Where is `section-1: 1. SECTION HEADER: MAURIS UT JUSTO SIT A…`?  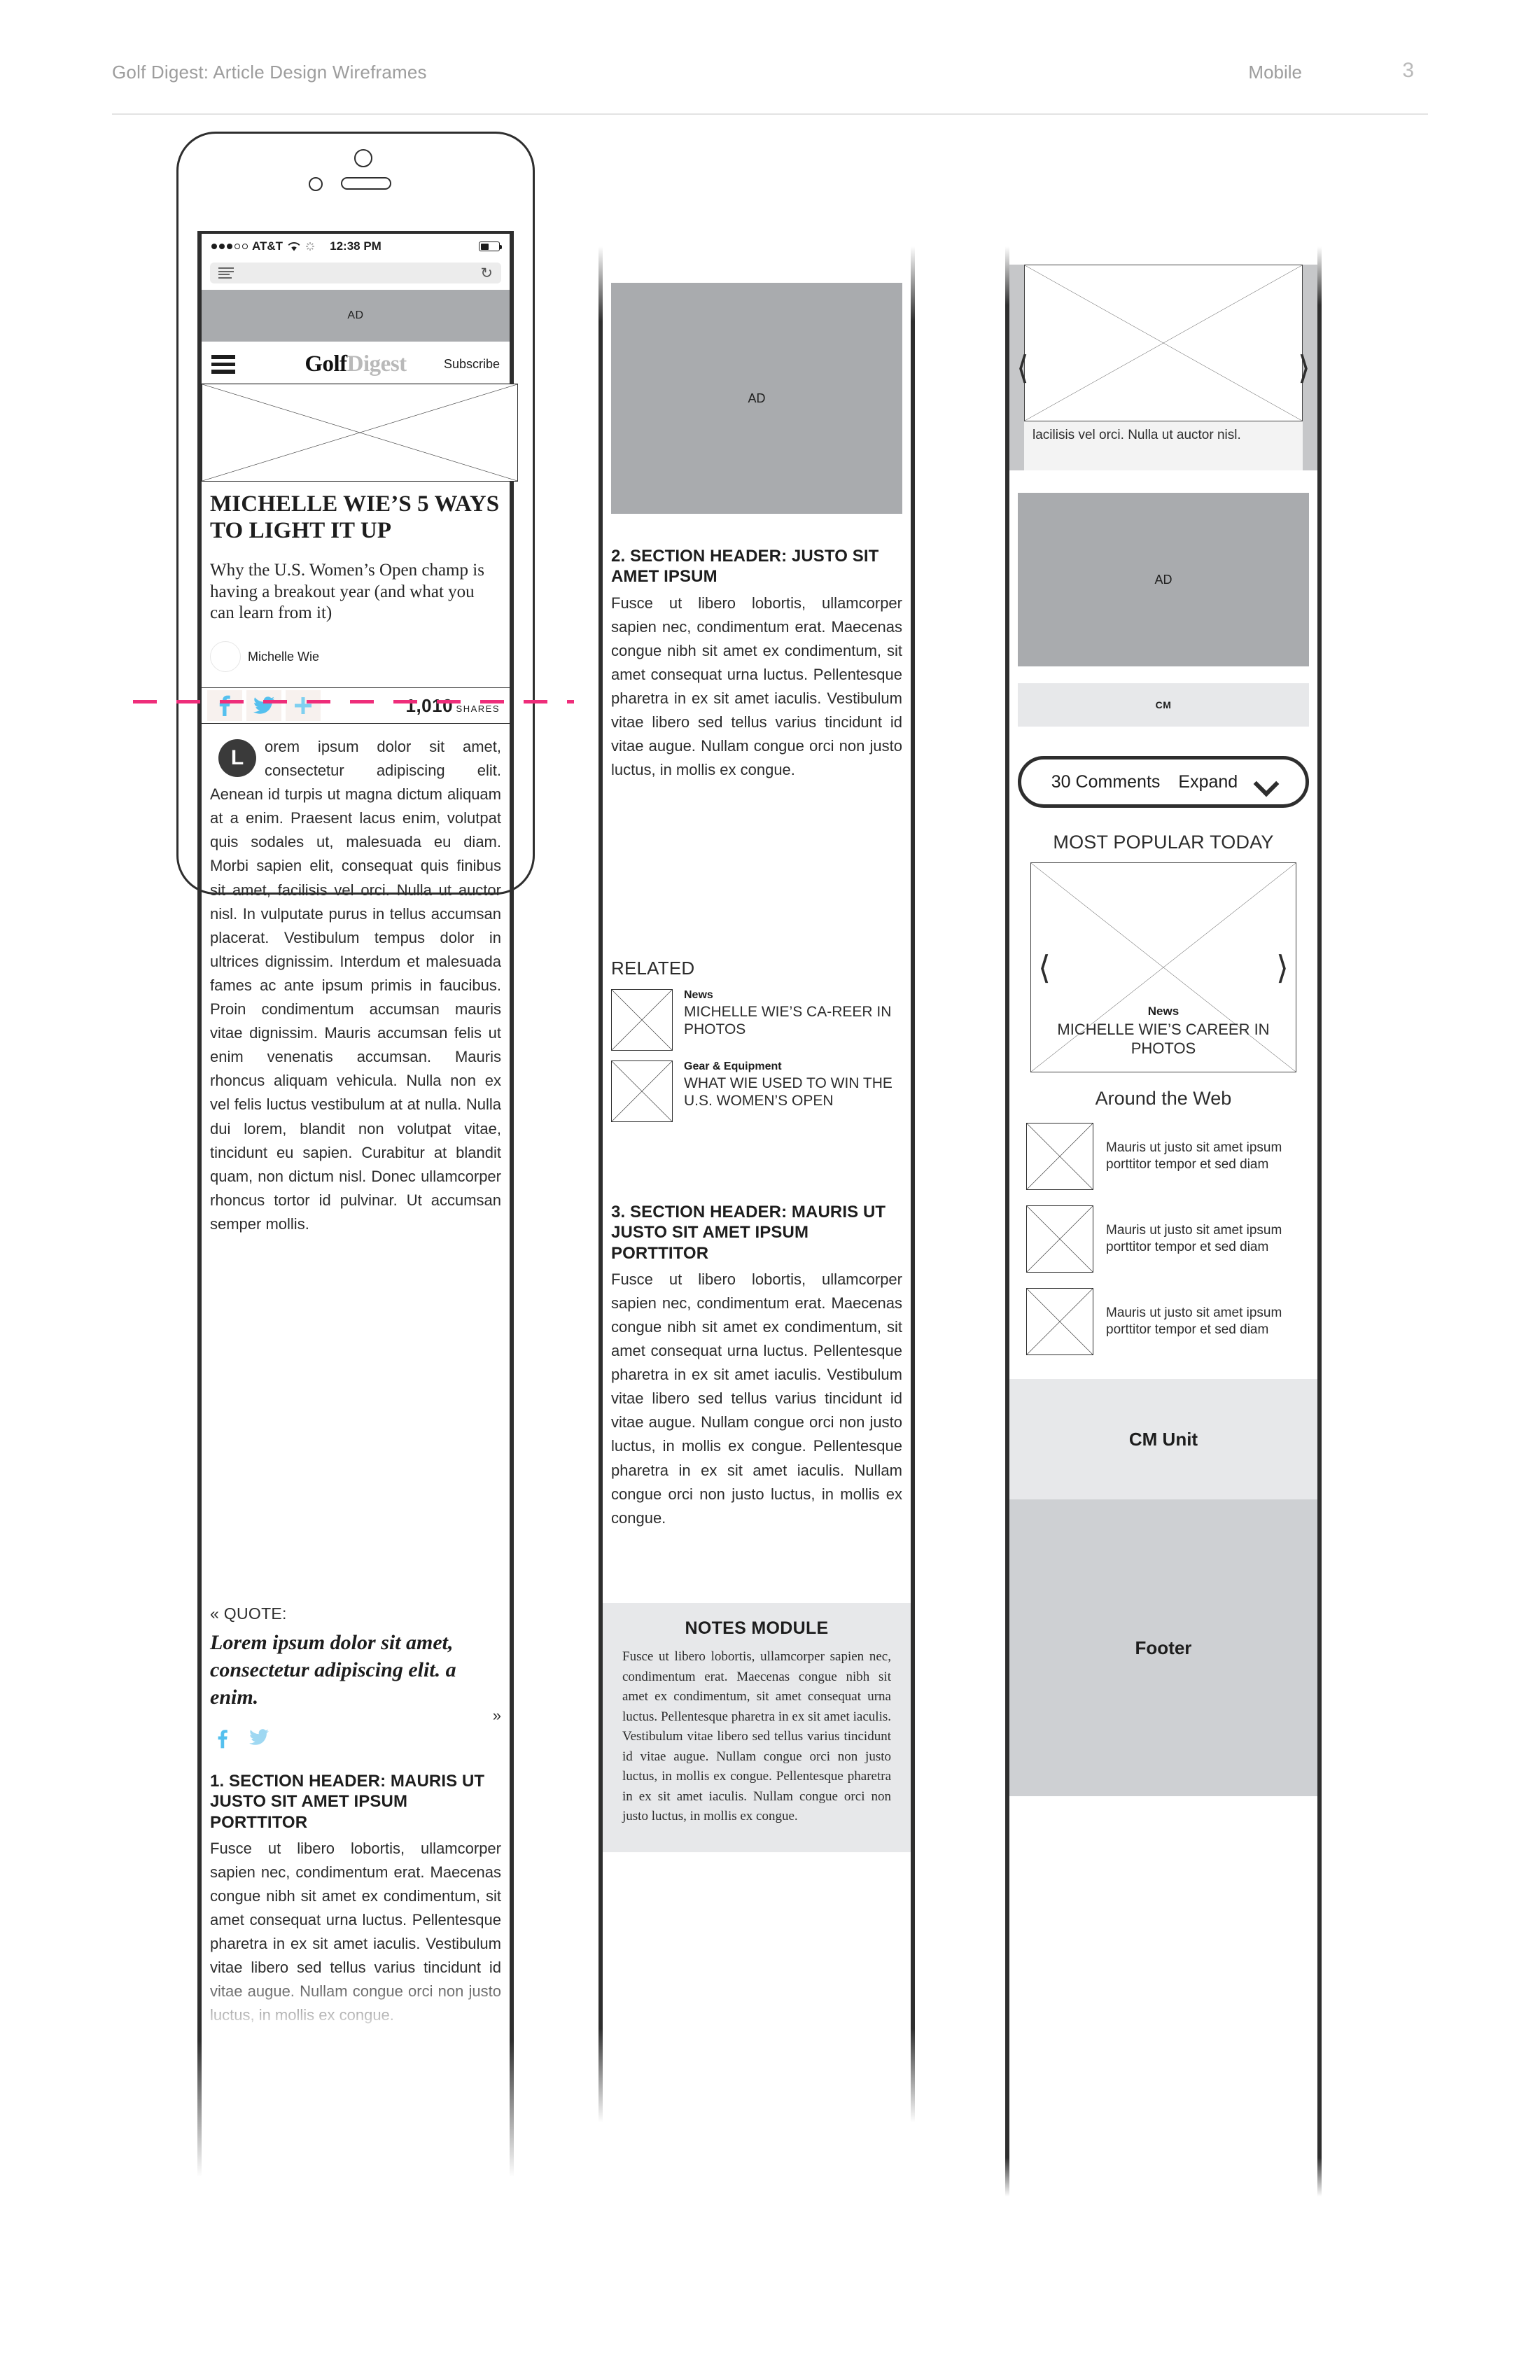 section-1: 1. SECTION HEADER: MAURIS UT JUSTO SIT A… is located at coordinates (355, 1899).